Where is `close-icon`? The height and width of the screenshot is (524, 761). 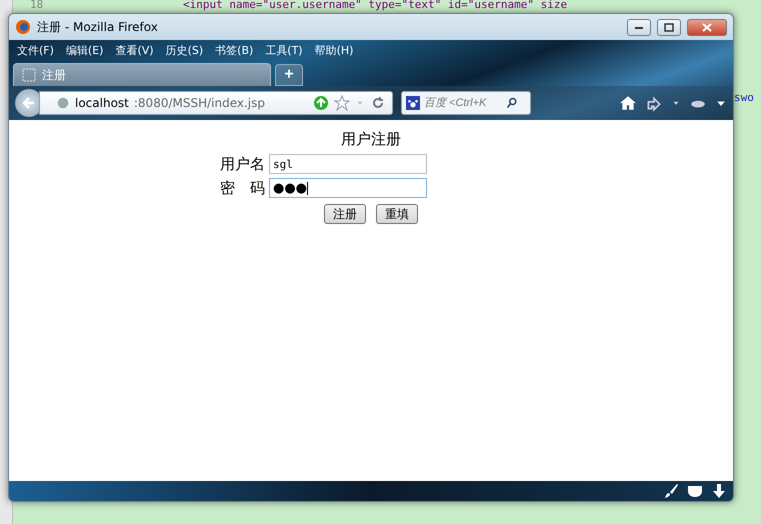 close-icon is located at coordinates (707, 27).